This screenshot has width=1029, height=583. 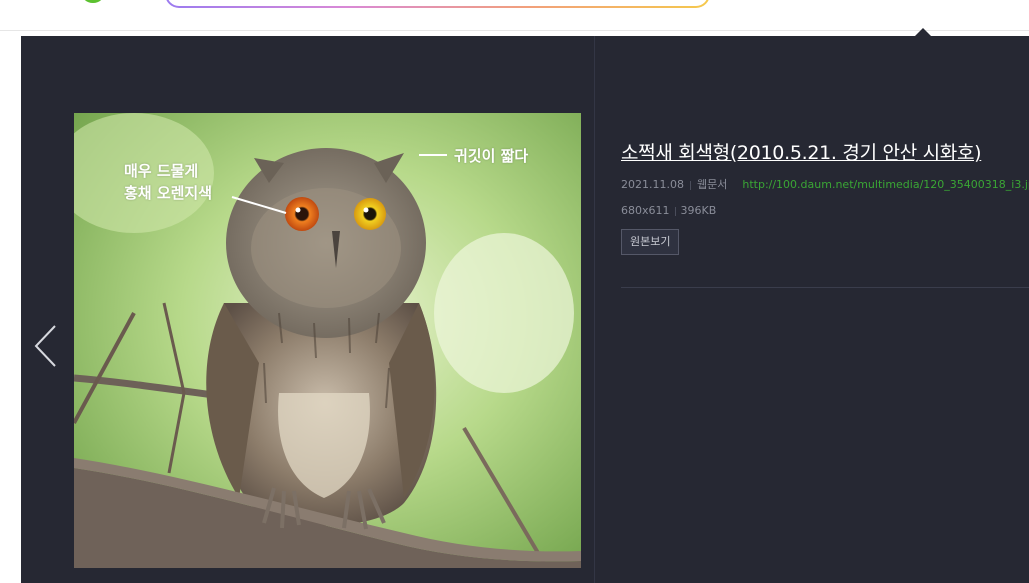 I want to click on photo-annotation-iris: 매우 드물게 홍채 오렌지색, so click(x=168, y=182).